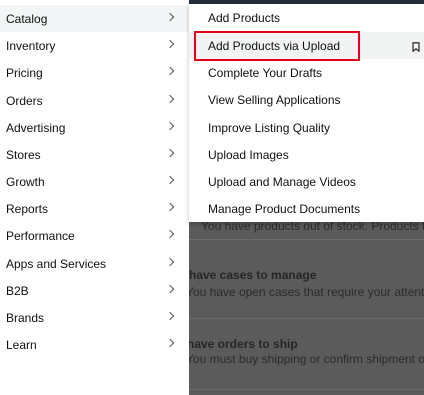 The image size is (424, 395). What do you see at coordinates (282, 181) in the screenshot?
I see `submenu-item-label: Upload and Manage Videos` at bounding box center [282, 181].